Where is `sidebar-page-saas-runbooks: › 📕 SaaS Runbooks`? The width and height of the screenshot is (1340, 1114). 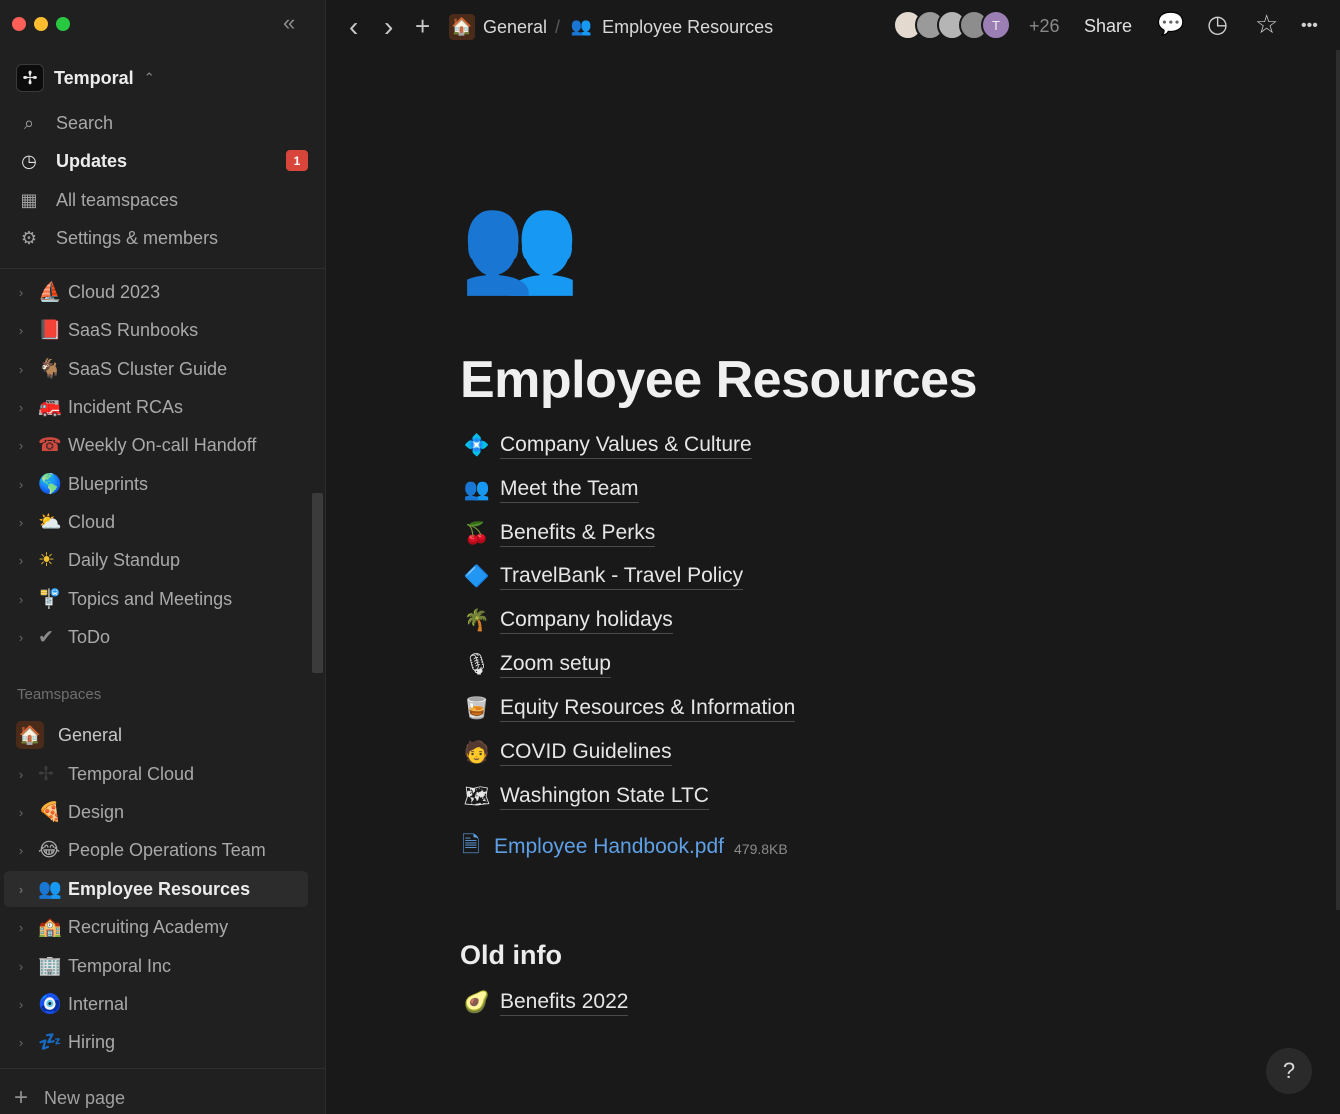 sidebar-page-saas-runbooks: › 📕 SaaS Runbooks is located at coordinates (156, 330).